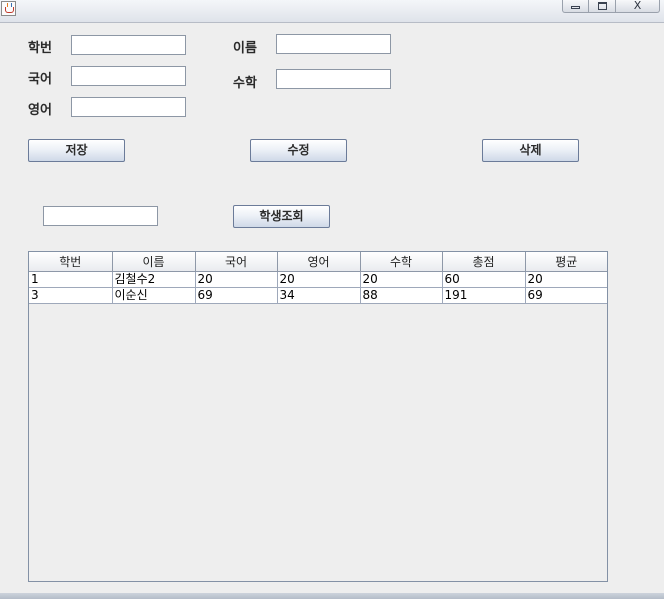 Image resolution: width=664 pixels, height=599 pixels. What do you see at coordinates (530, 150) in the screenshot?
I see `delete-button: 삭제` at bounding box center [530, 150].